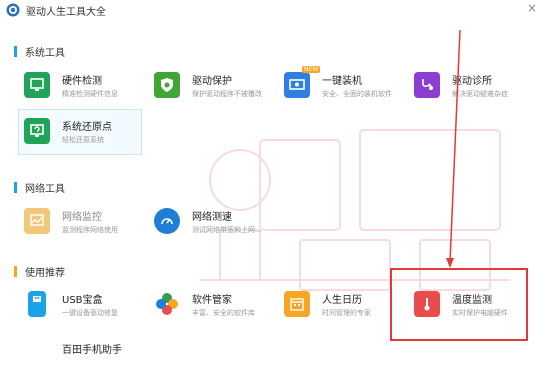 Image resolution: width=550 pixels, height=367 pixels. What do you see at coordinates (311, 69) in the screenshot?
I see `new-badge: NEW` at bounding box center [311, 69].